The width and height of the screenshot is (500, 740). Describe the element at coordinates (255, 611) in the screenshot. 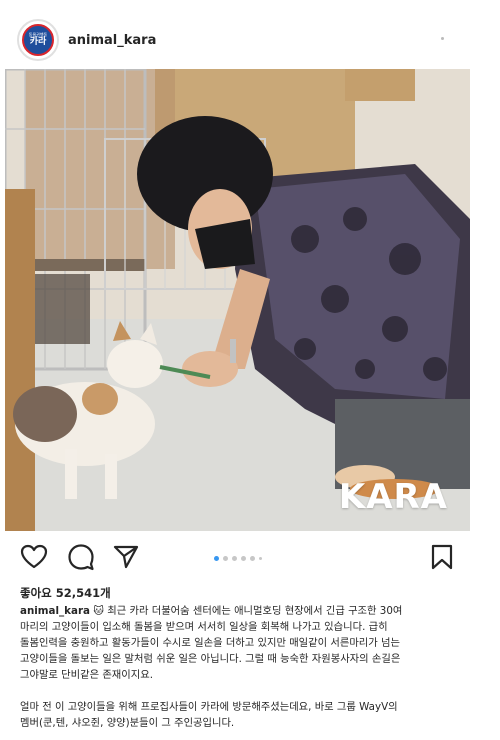

I see `caption-text: 최근 카라 더불어숨 센터에는 애니멀호딩 현장에서 긴급 구조한 30여` at that location.